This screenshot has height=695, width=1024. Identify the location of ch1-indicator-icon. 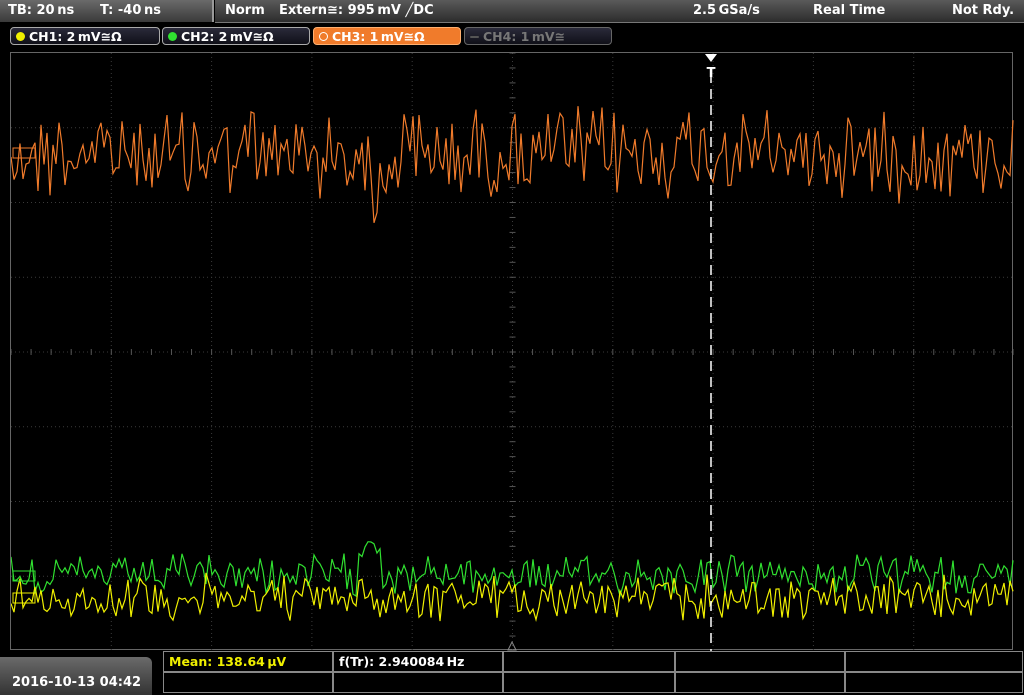
(20, 36).